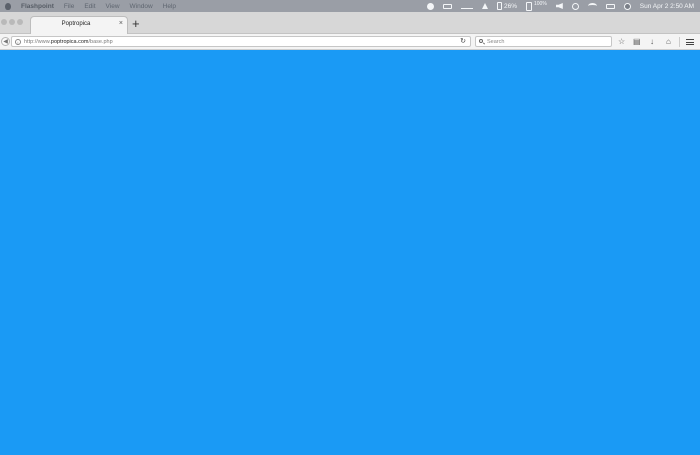 The image size is (700, 455). I want to click on upload-icon, so click(484, 6).